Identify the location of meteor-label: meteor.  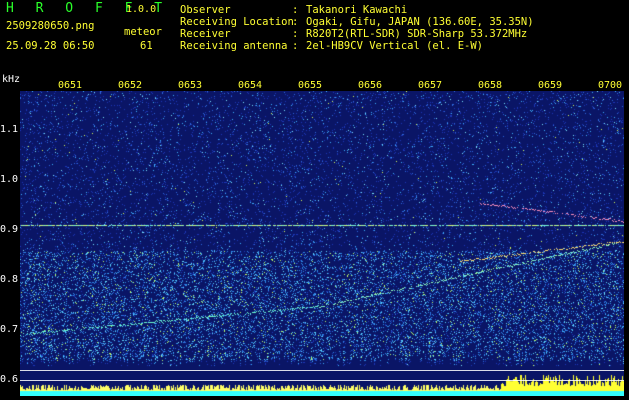
(143, 32).